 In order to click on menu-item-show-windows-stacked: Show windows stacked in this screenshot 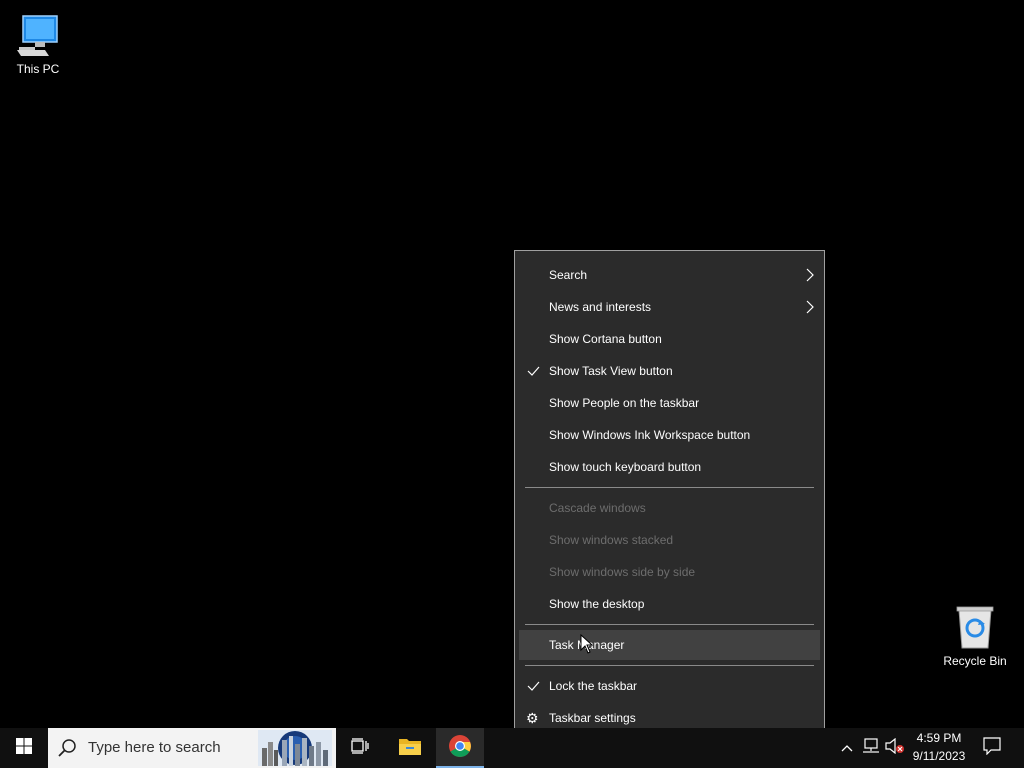, I will do `click(611, 540)`.